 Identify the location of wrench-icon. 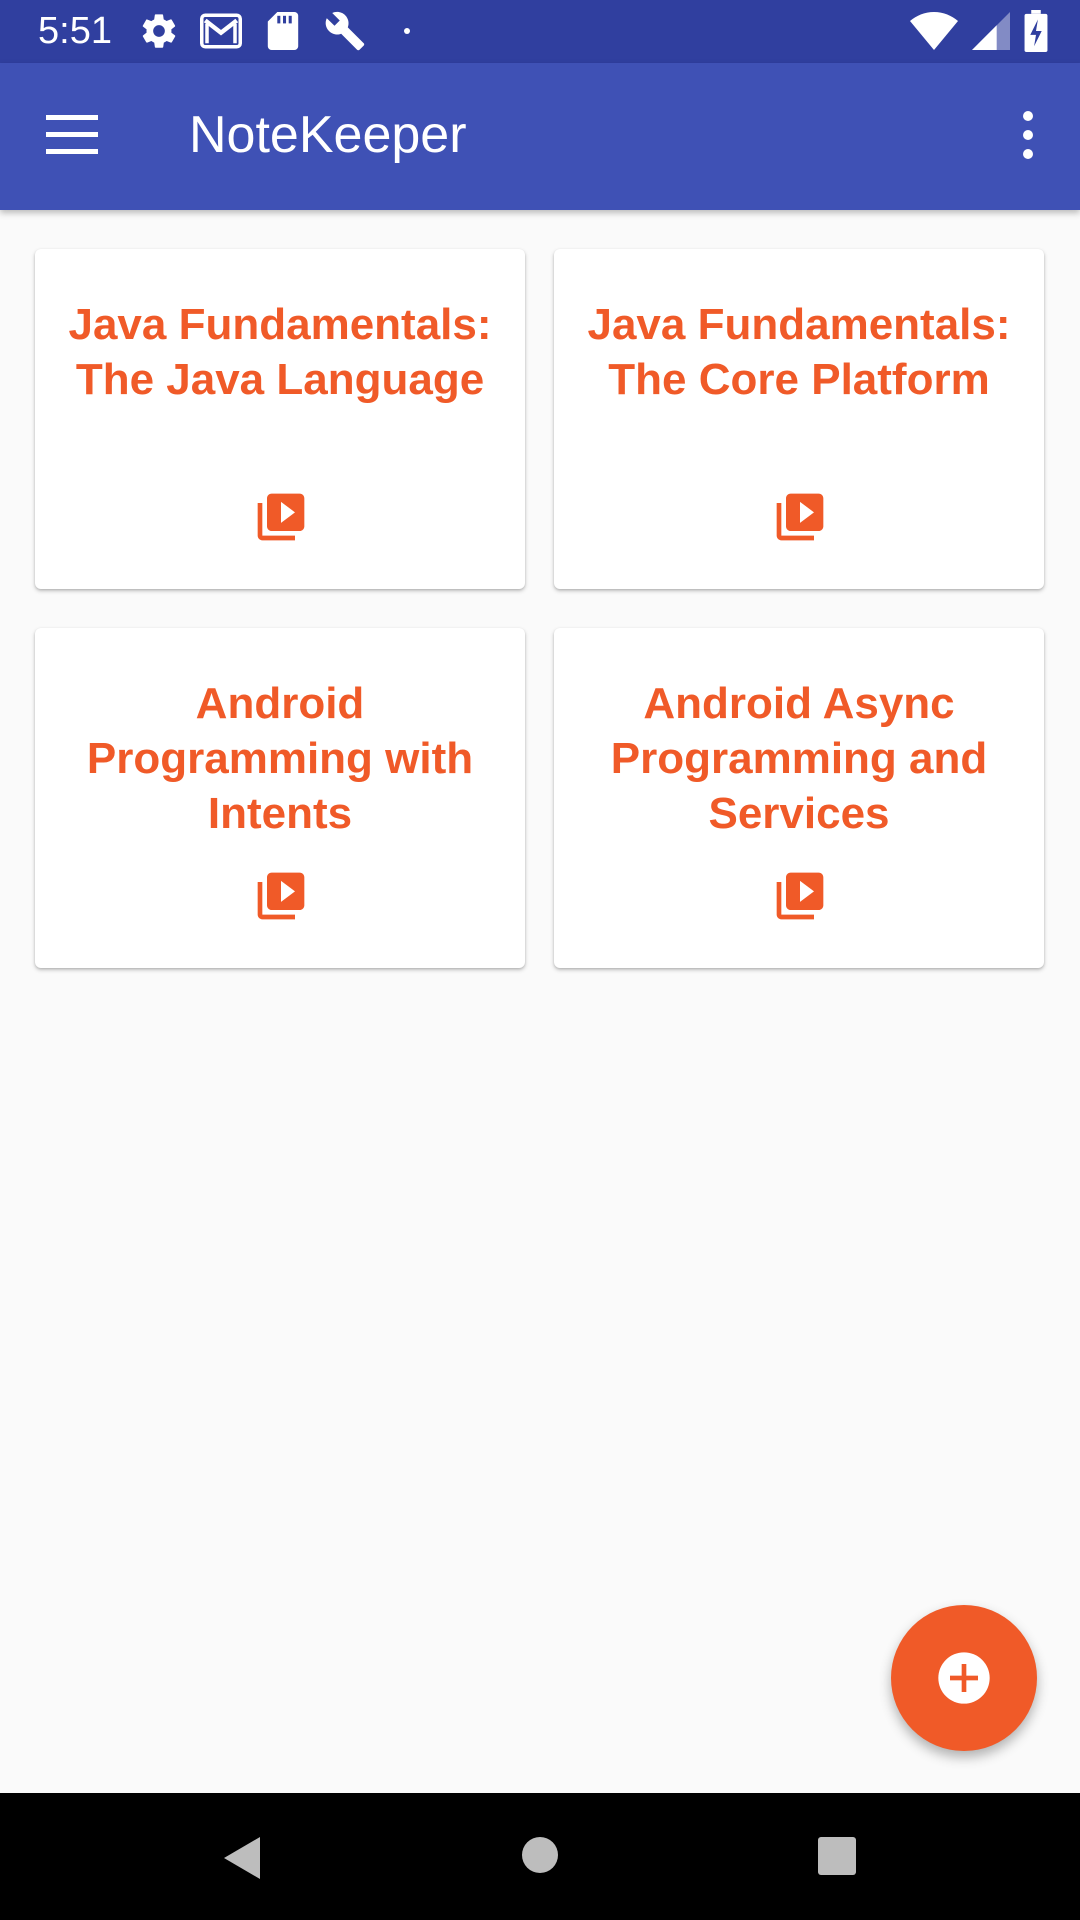
(345, 31).